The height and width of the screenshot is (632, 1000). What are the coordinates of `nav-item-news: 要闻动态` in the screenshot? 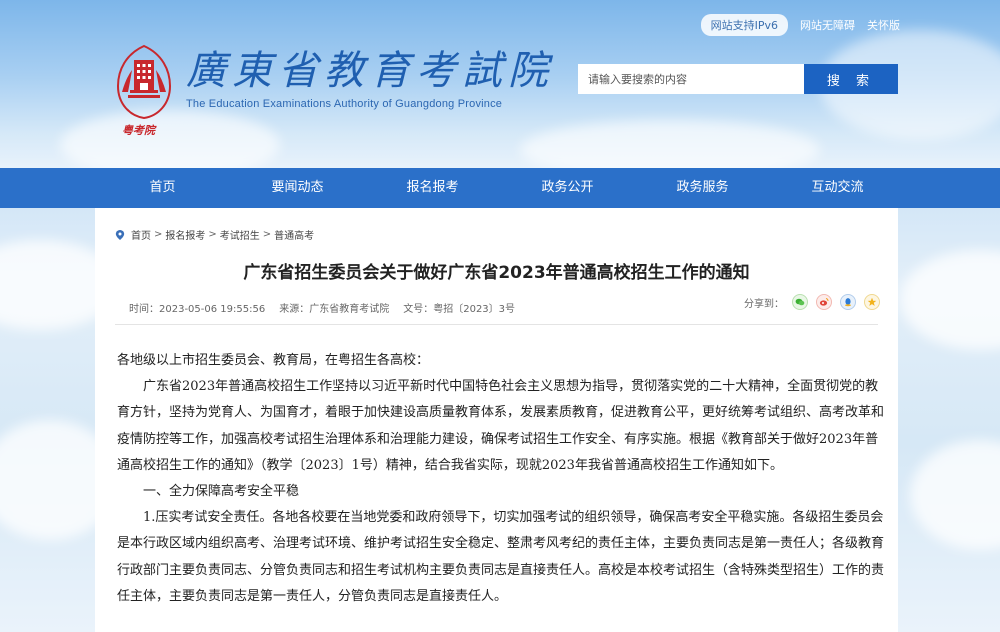 It's located at (297, 188).